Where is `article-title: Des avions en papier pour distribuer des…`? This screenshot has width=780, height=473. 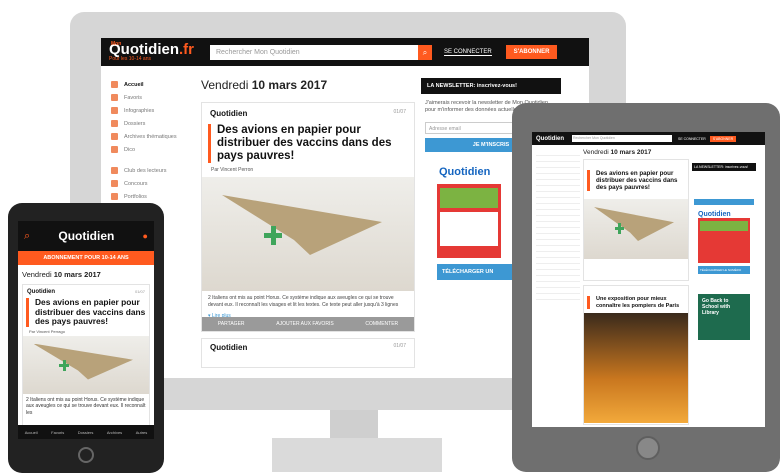 article-title: Des avions en papier pour distribuer des… is located at coordinates (308, 143).